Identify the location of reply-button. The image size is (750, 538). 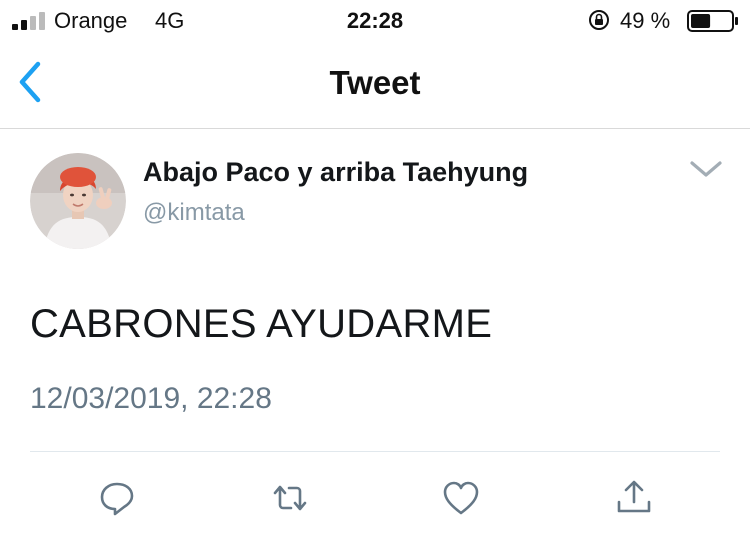
(117, 498).